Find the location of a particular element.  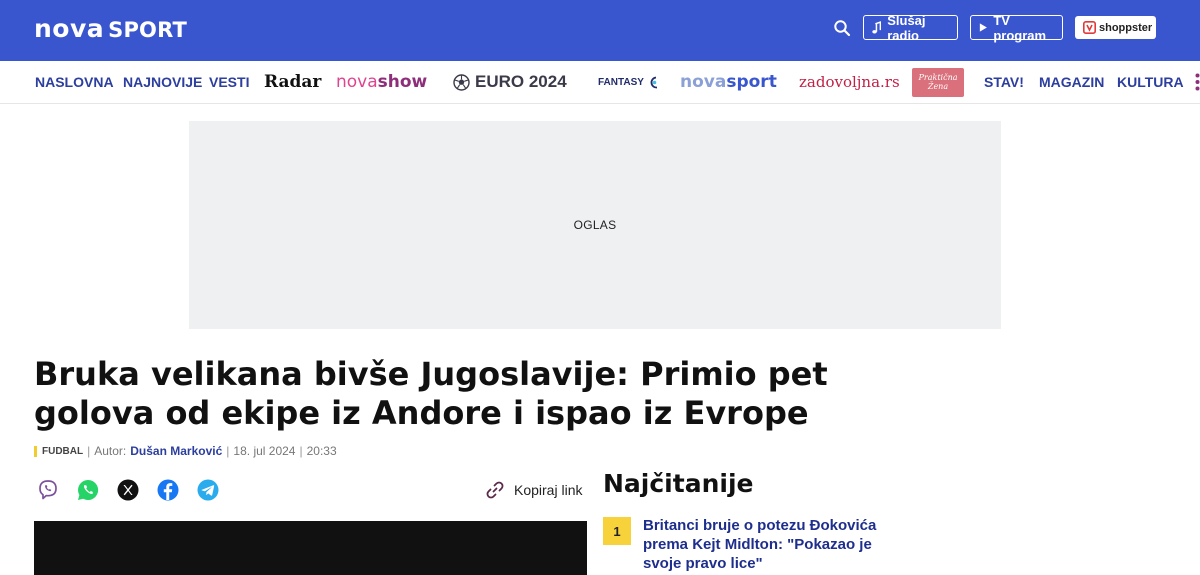

nav-kultura: KULTURA is located at coordinates (1150, 82).